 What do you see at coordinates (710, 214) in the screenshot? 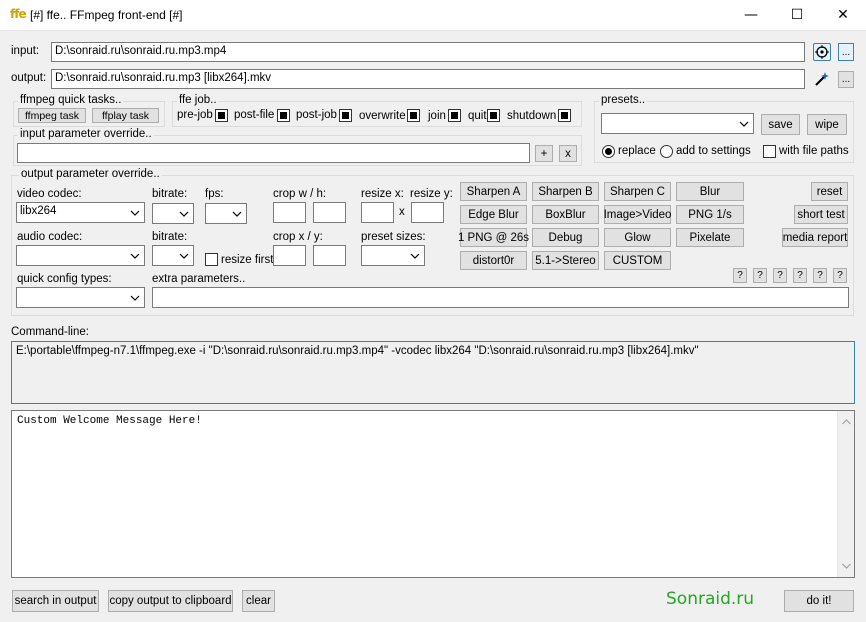
I see `png-per-second-button: PNG 1/s` at bounding box center [710, 214].